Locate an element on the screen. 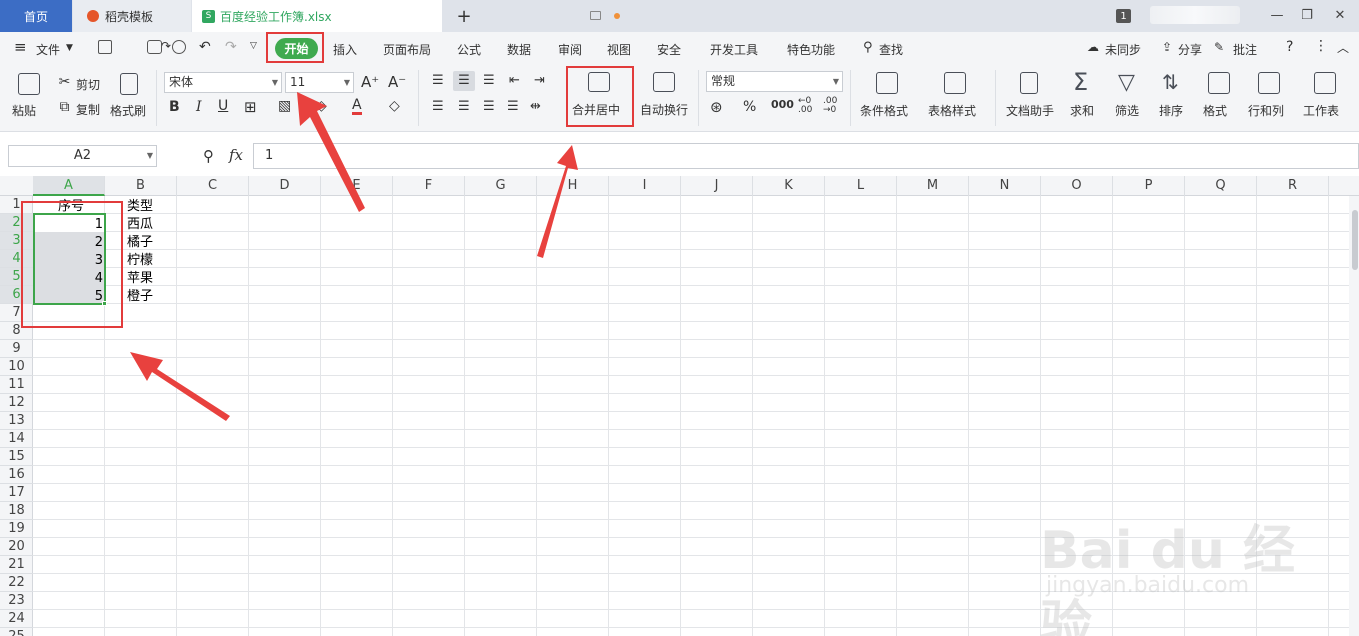  format-button: 格式 is located at coordinates (1215, 110).